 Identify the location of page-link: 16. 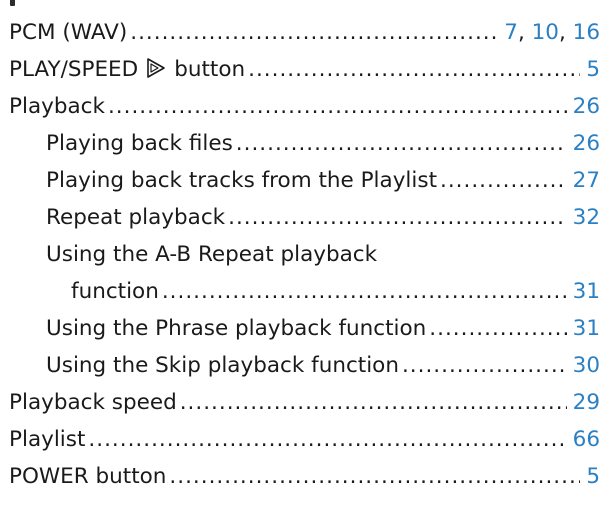
(586, 32).